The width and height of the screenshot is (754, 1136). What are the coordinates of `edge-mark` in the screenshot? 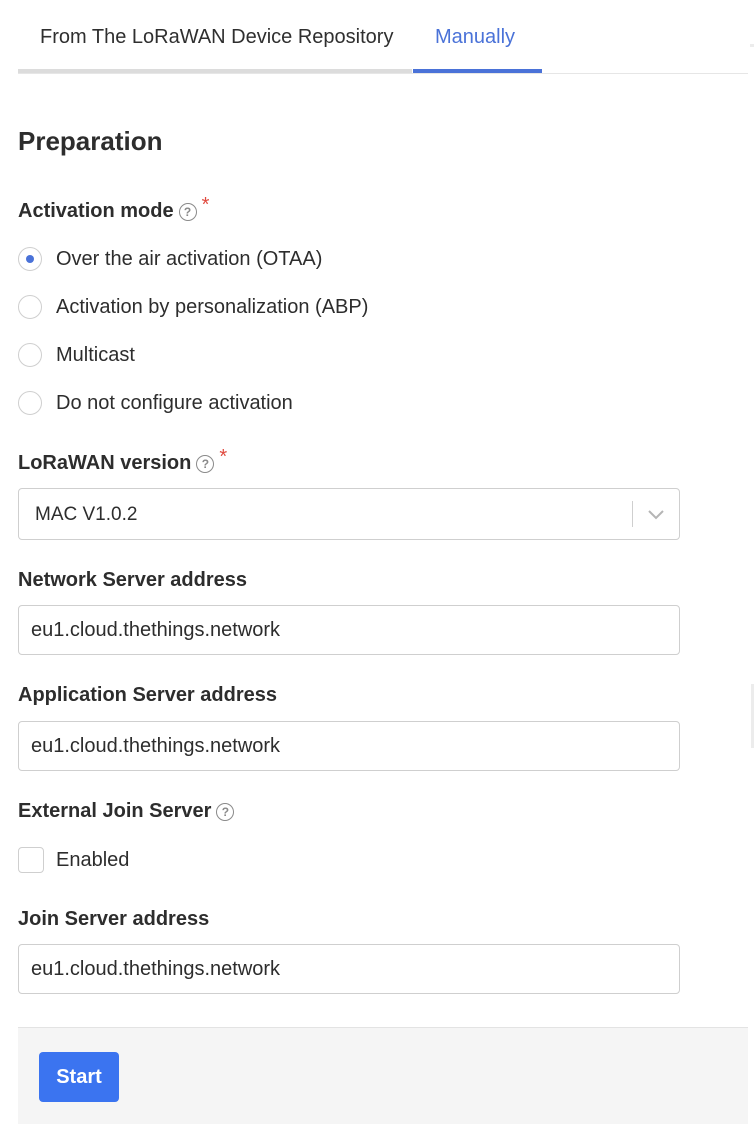 It's located at (752, 45).